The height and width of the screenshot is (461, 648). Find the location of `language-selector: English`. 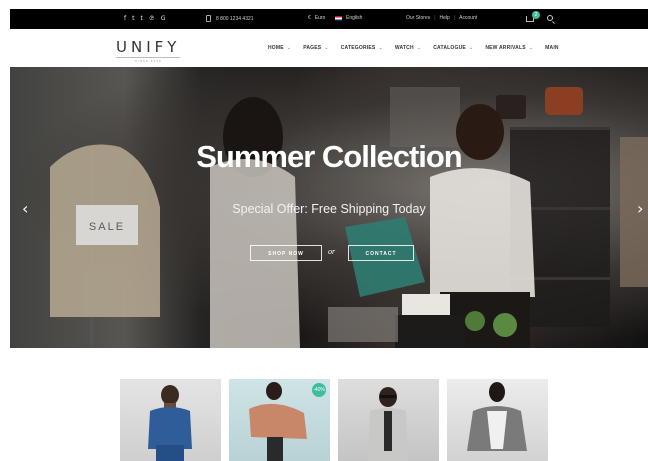

language-selector: English is located at coordinates (348, 18).